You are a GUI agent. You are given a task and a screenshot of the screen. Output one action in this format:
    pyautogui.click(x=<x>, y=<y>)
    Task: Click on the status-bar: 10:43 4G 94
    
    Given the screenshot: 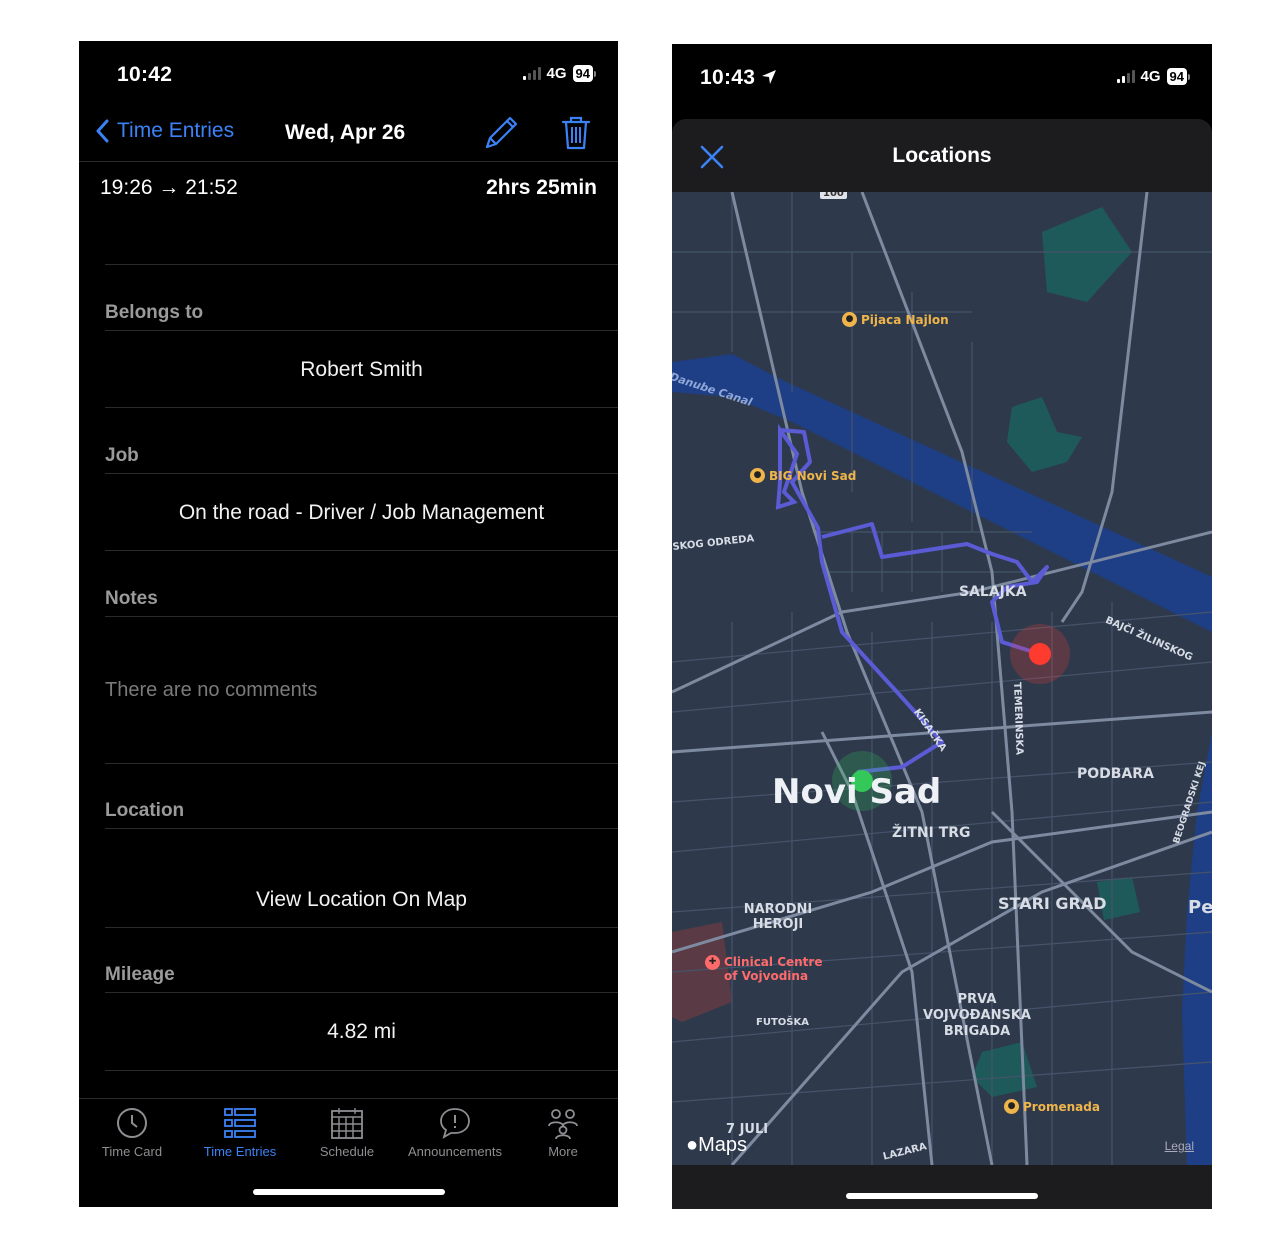 What is the action you would take?
    pyautogui.click(x=942, y=76)
    